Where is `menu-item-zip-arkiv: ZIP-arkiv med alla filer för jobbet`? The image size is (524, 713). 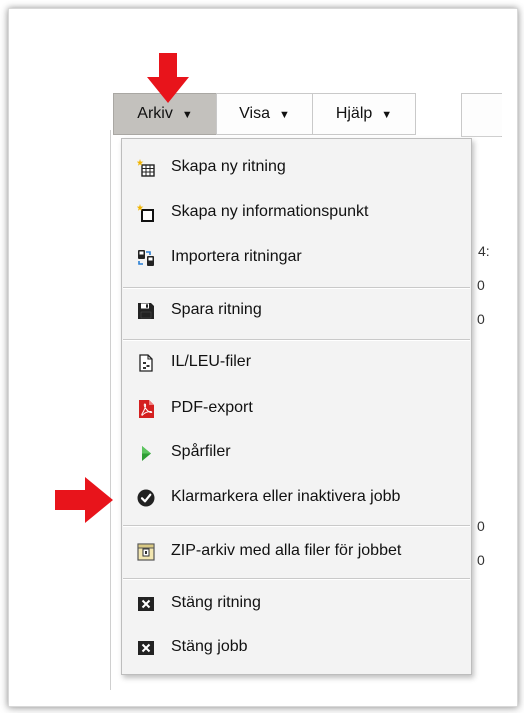
menu-item-zip-arkiv: ZIP-arkiv med alla filer för jobbet is located at coordinates (296, 552).